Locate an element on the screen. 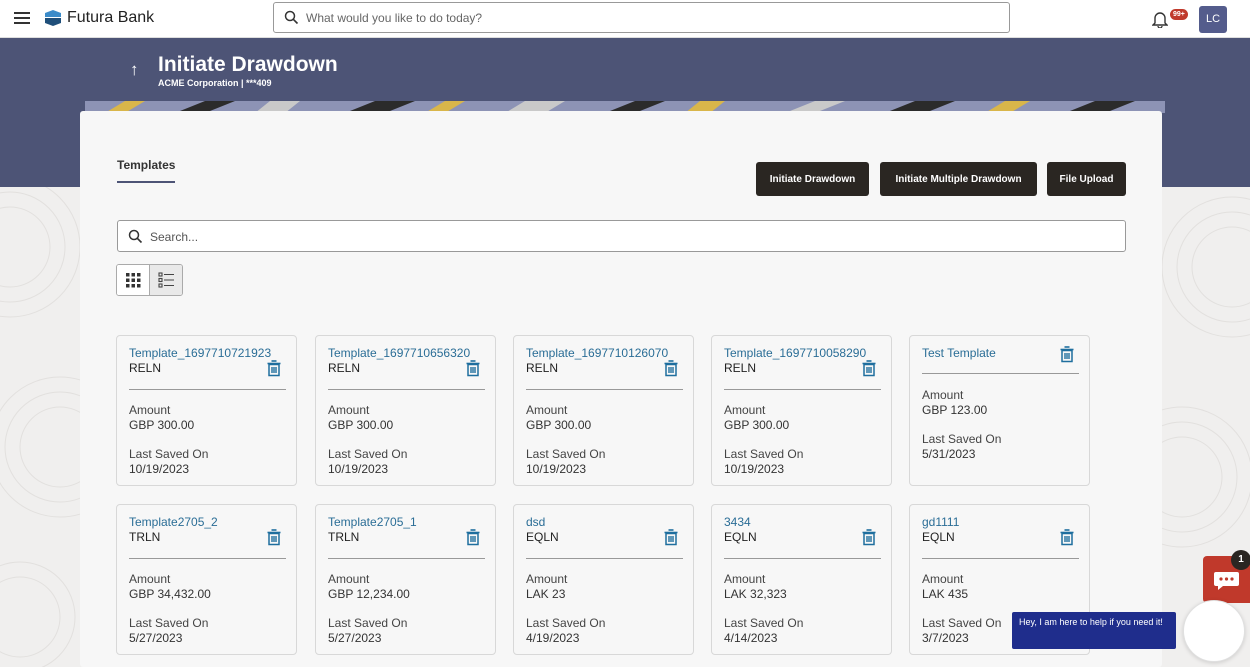 The width and height of the screenshot is (1250, 667). initiate-drawdown-button: Initiate Drawdown is located at coordinates (812, 179).